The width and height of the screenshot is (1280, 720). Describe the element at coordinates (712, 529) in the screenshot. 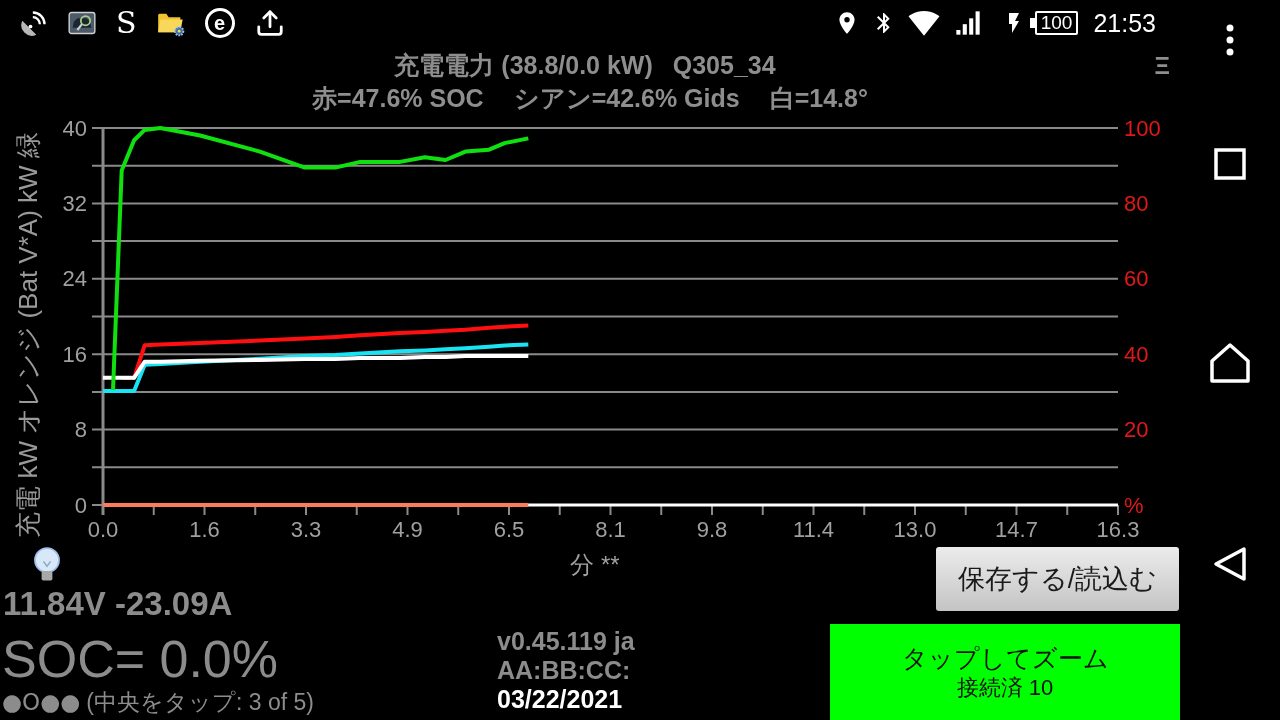

I see `axis-tick-label: 9.8` at that location.